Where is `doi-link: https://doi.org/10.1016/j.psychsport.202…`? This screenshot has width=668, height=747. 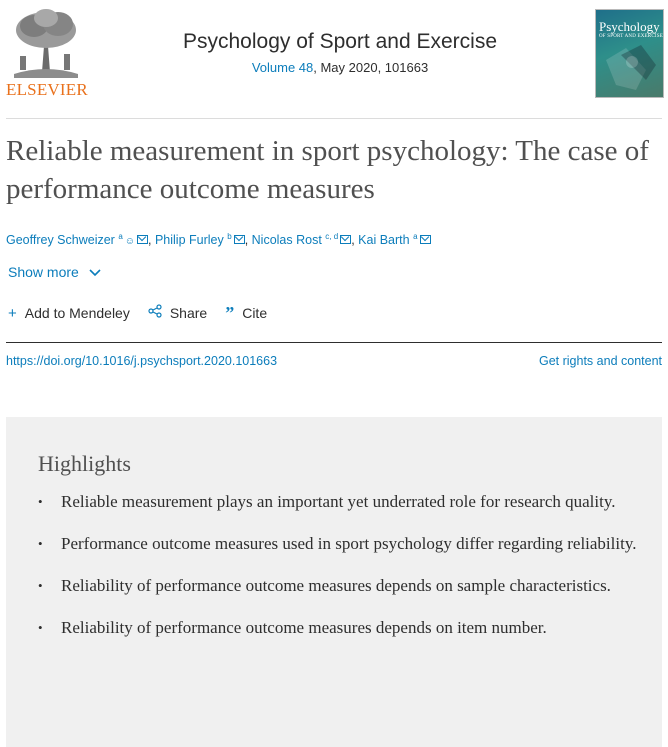
doi-link: https://doi.org/10.1016/j.psychsport.202… is located at coordinates (141, 361).